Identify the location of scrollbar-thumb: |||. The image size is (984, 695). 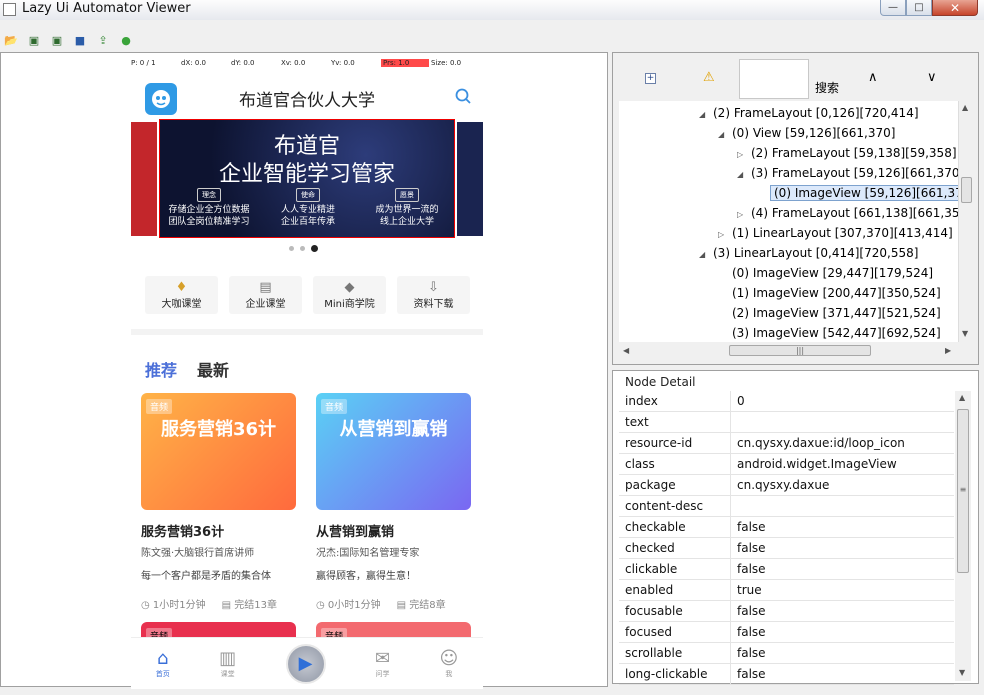
(800, 350).